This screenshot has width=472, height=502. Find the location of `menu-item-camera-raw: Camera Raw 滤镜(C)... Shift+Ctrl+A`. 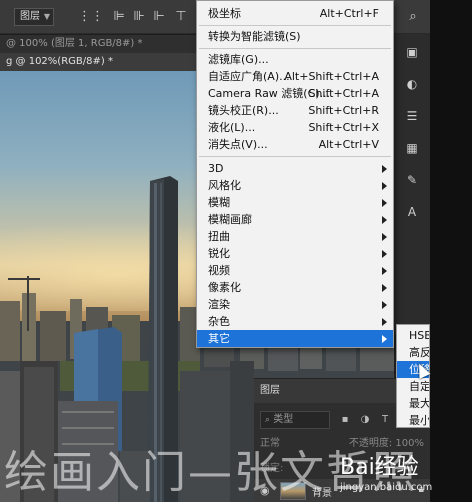

menu-item-camera-raw: Camera Raw 滤镜(C)... Shift+Ctrl+A is located at coordinates (295, 93).